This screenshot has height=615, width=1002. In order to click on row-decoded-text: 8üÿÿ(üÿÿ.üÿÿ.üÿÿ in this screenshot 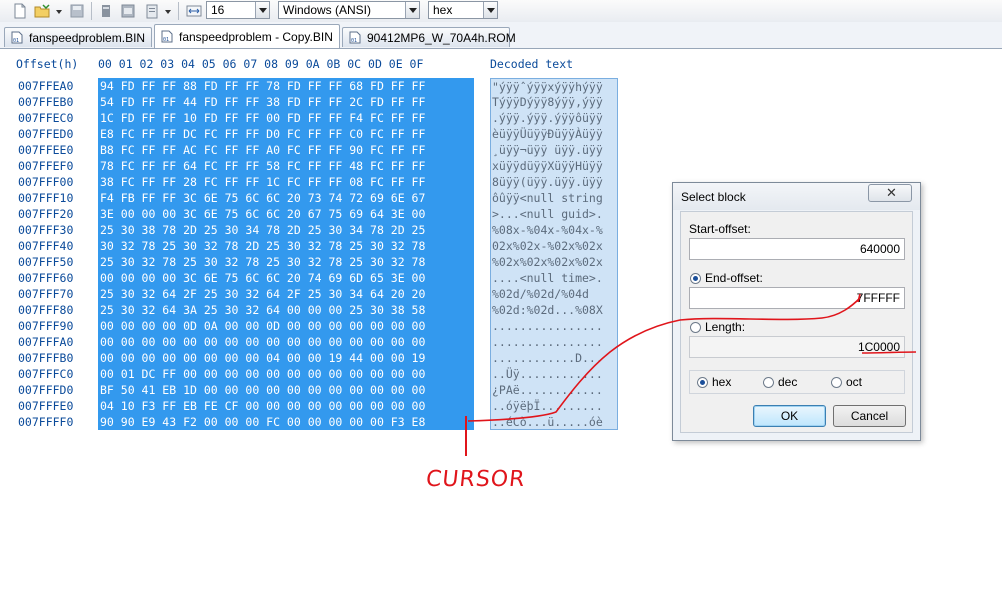, I will do `click(554, 182)`.